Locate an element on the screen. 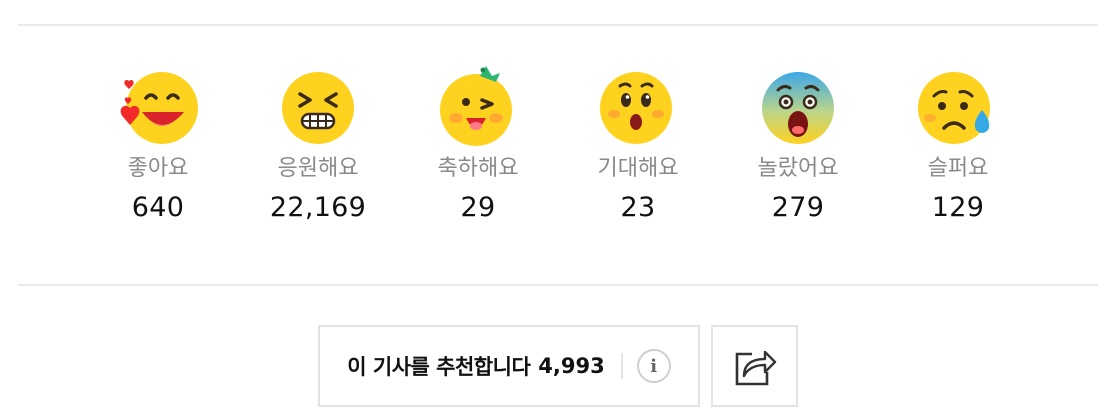 Image resolution: width=1108 pixels, height=414 pixels. reaction-count: 129 is located at coordinates (958, 207).